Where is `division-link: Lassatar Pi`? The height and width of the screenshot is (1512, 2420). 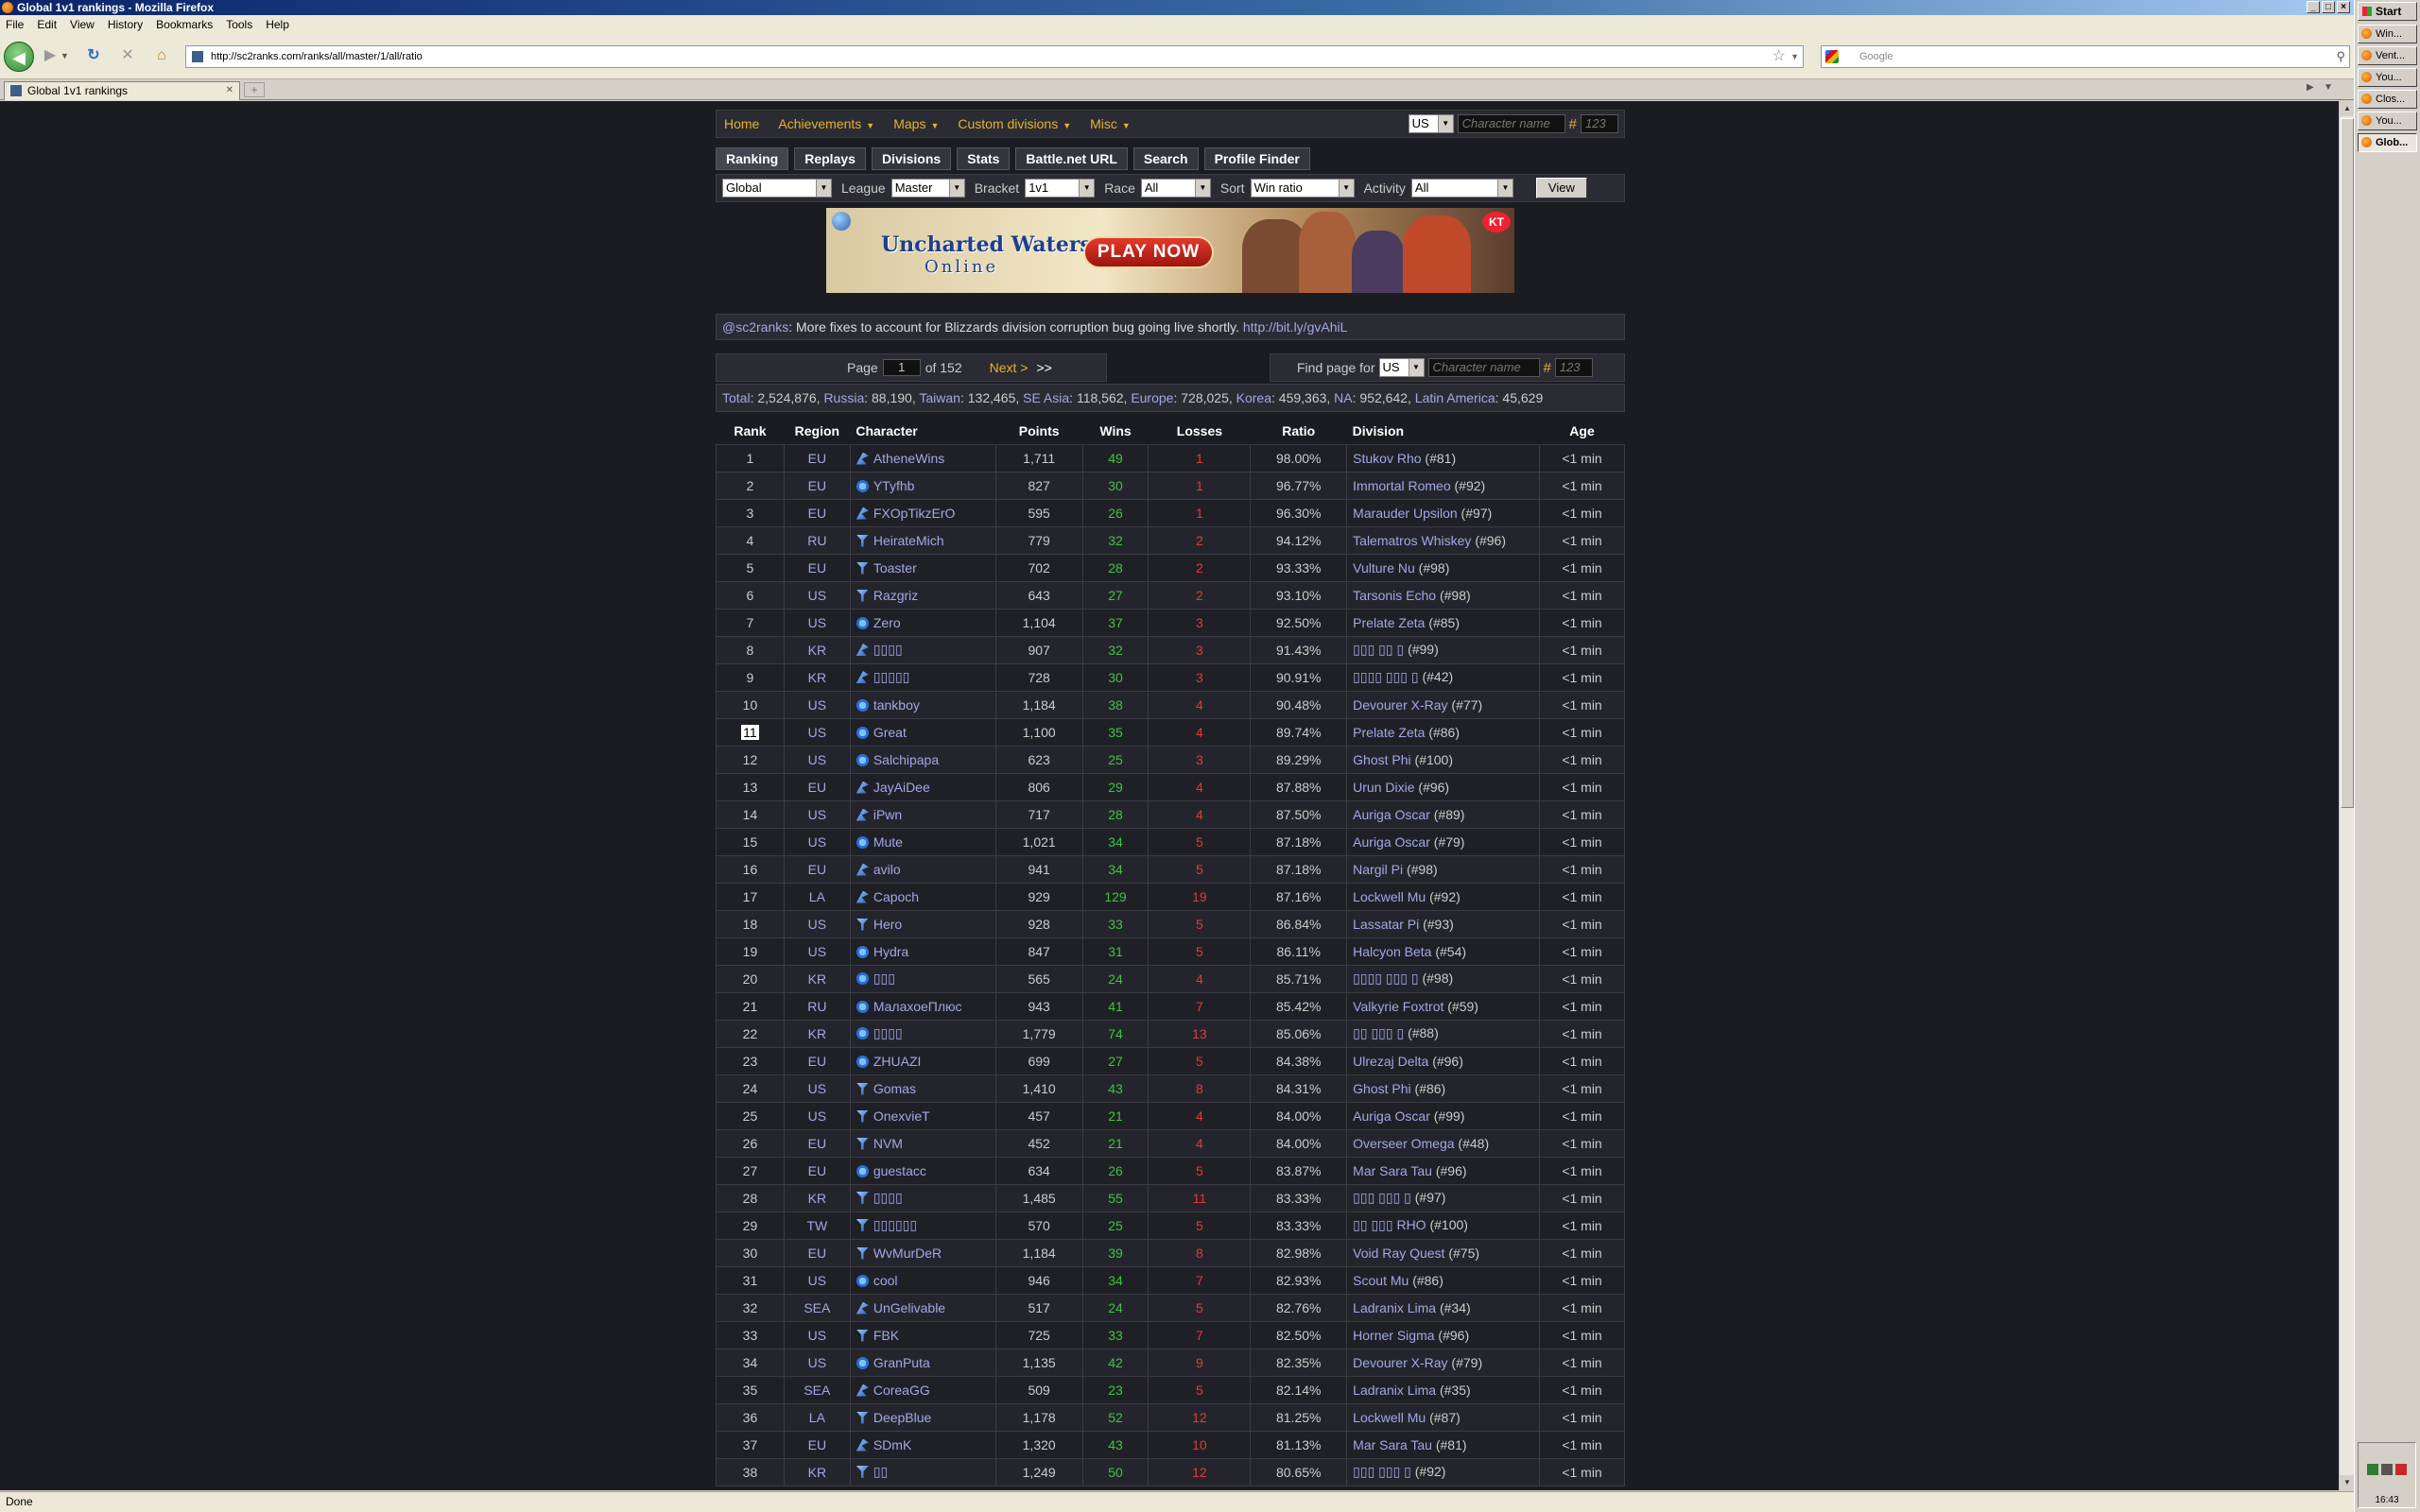
division-link: Lassatar Pi is located at coordinates (1386, 924).